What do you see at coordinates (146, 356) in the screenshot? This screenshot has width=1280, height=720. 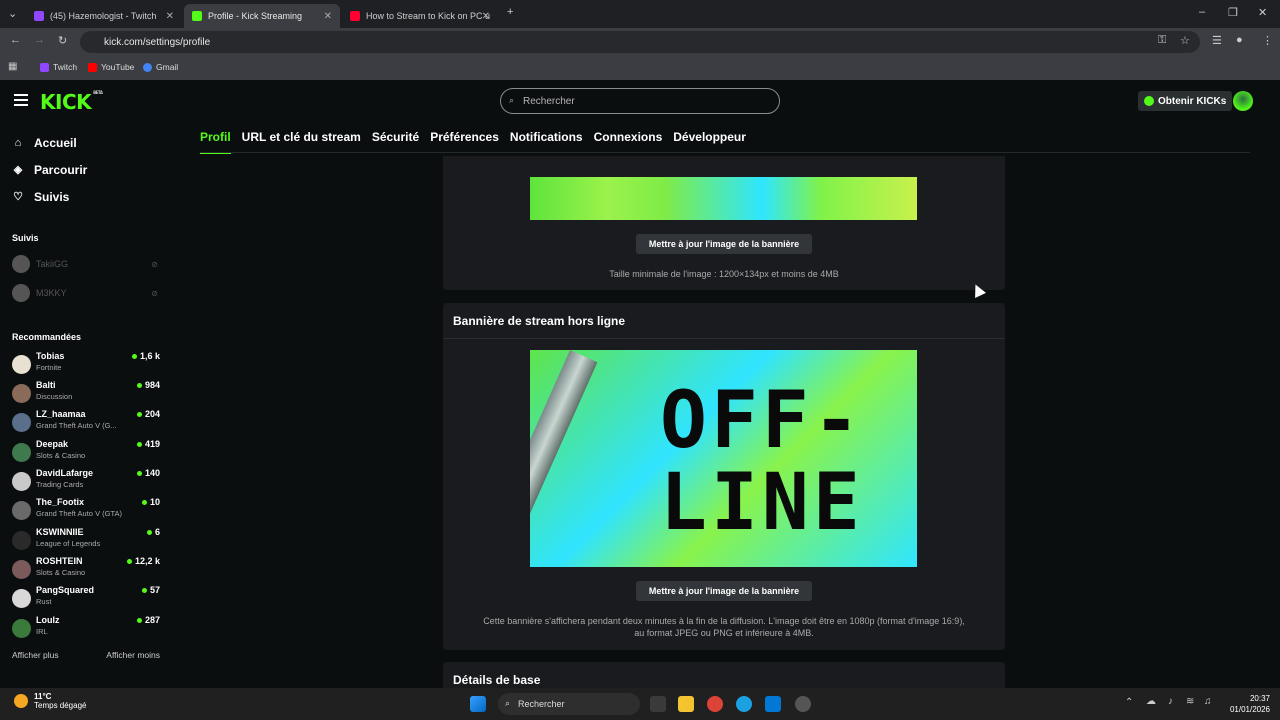 I see `viewer-count: 1,6 k` at bounding box center [146, 356].